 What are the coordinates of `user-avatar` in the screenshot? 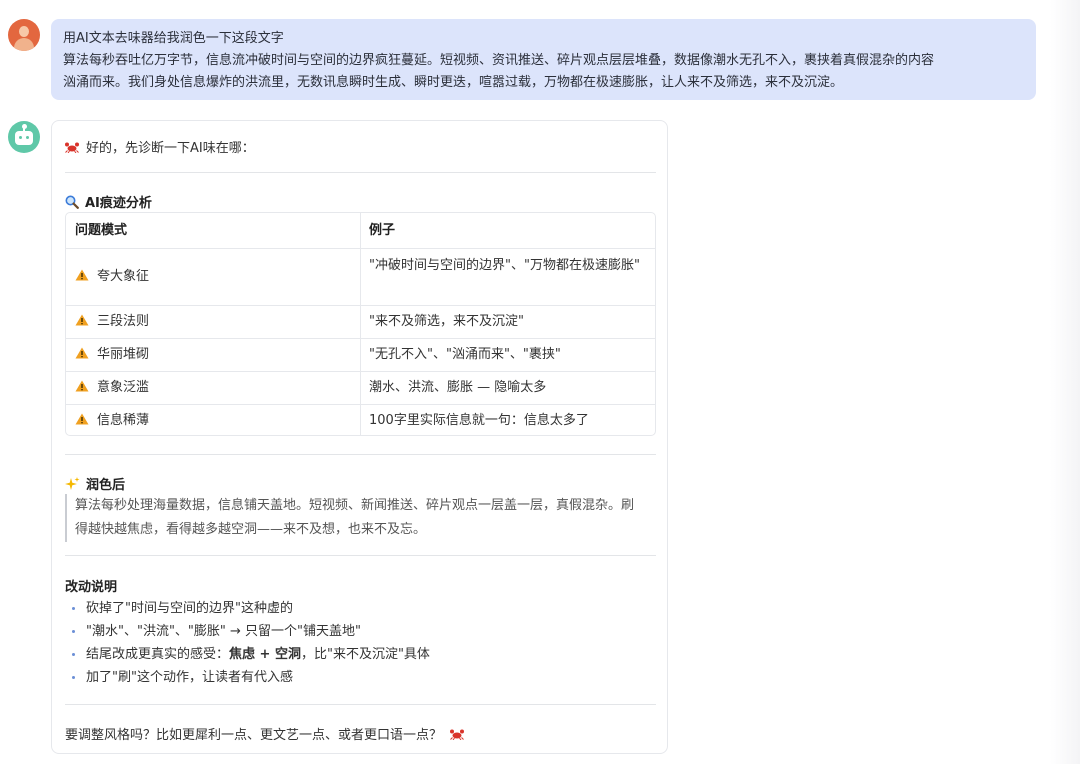 It's located at (24, 35).